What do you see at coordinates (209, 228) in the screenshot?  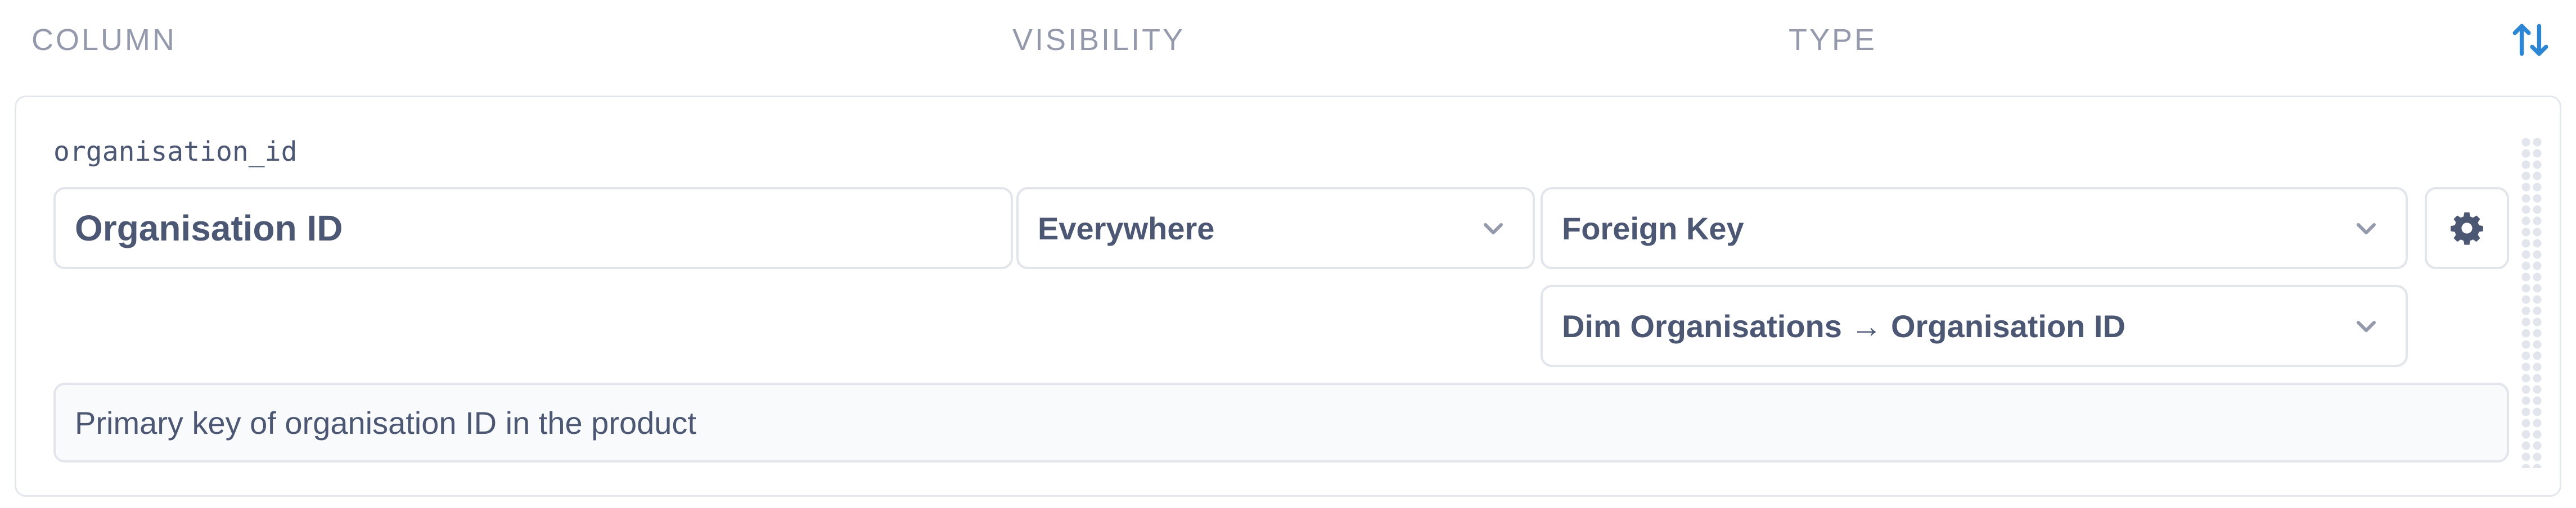 I see `display-name-value: Organisation ID` at bounding box center [209, 228].